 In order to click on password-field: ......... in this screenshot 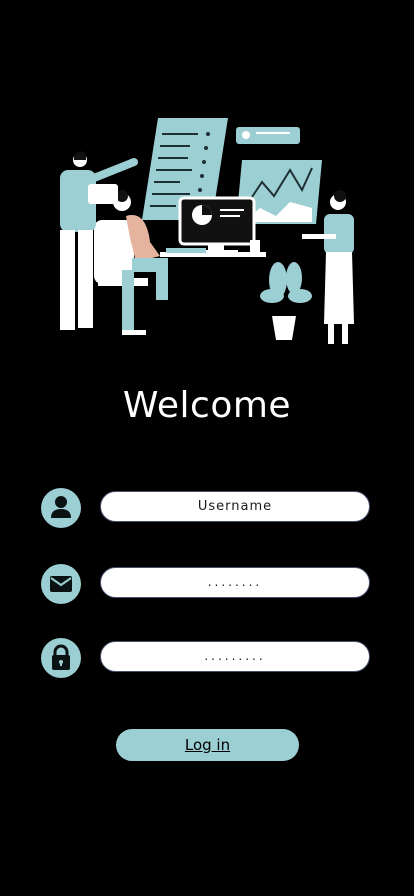, I will do `click(235, 656)`.